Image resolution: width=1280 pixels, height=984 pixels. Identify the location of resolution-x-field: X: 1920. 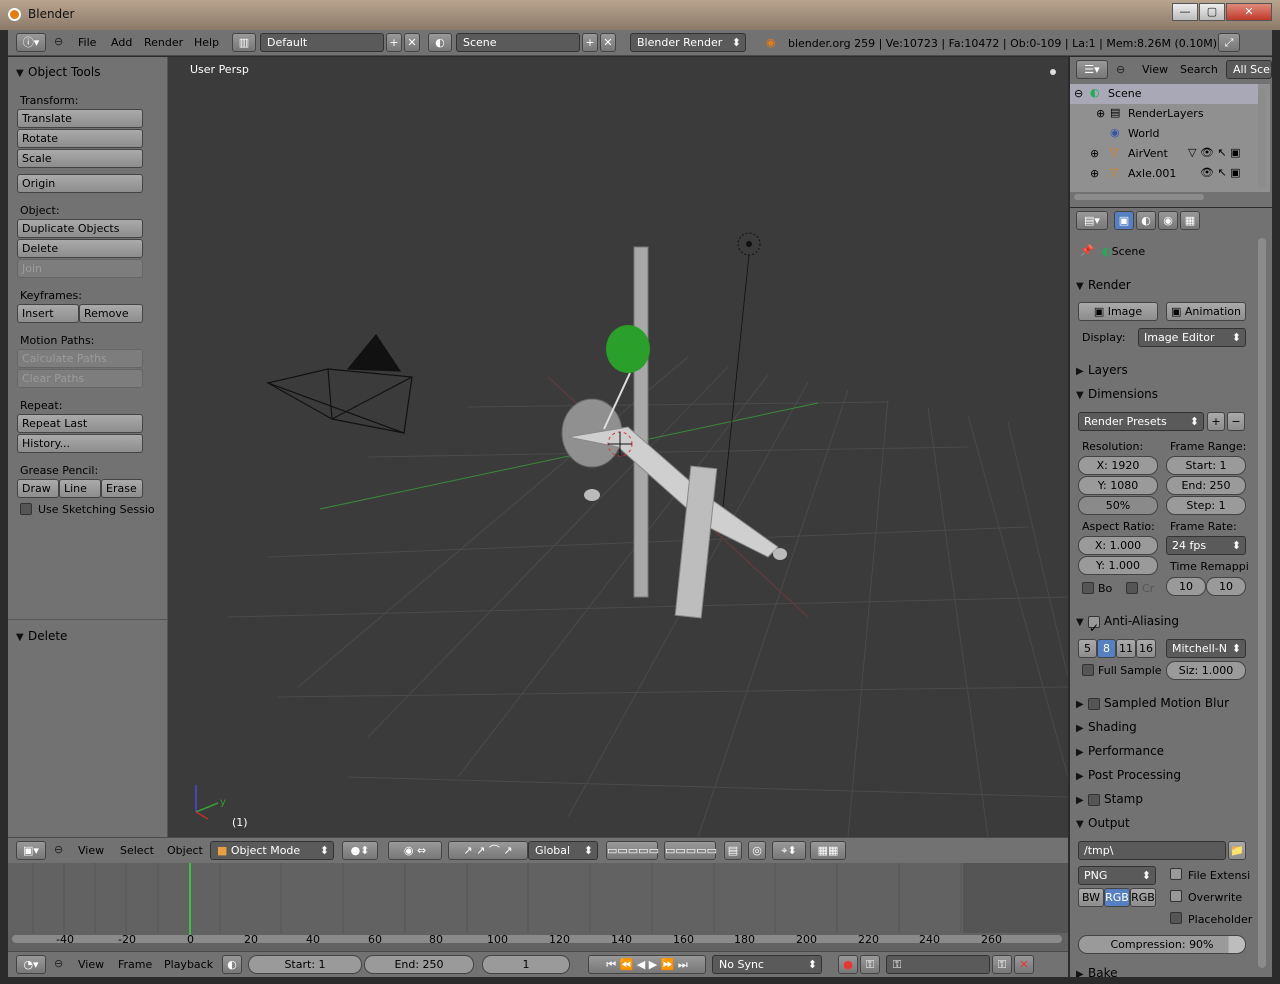
(1118, 465).